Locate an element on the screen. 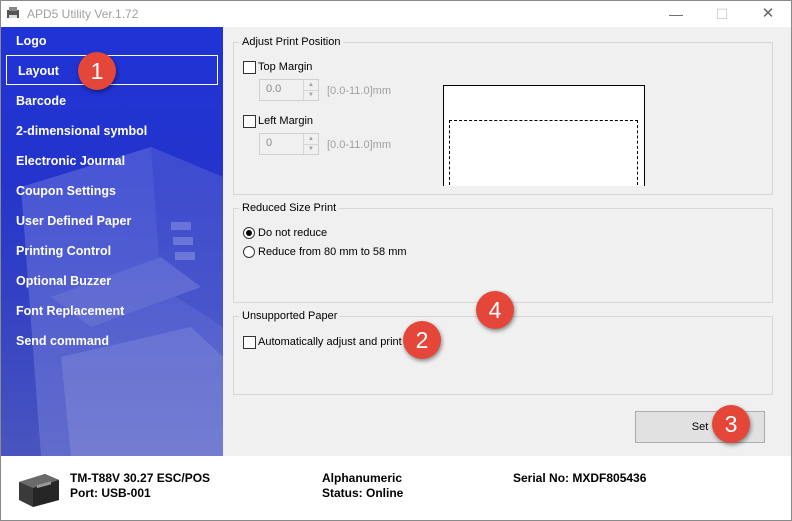 The image size is (792, 521). do-not-reduce-label: Do not reduce is located at coordinates (293, 233).